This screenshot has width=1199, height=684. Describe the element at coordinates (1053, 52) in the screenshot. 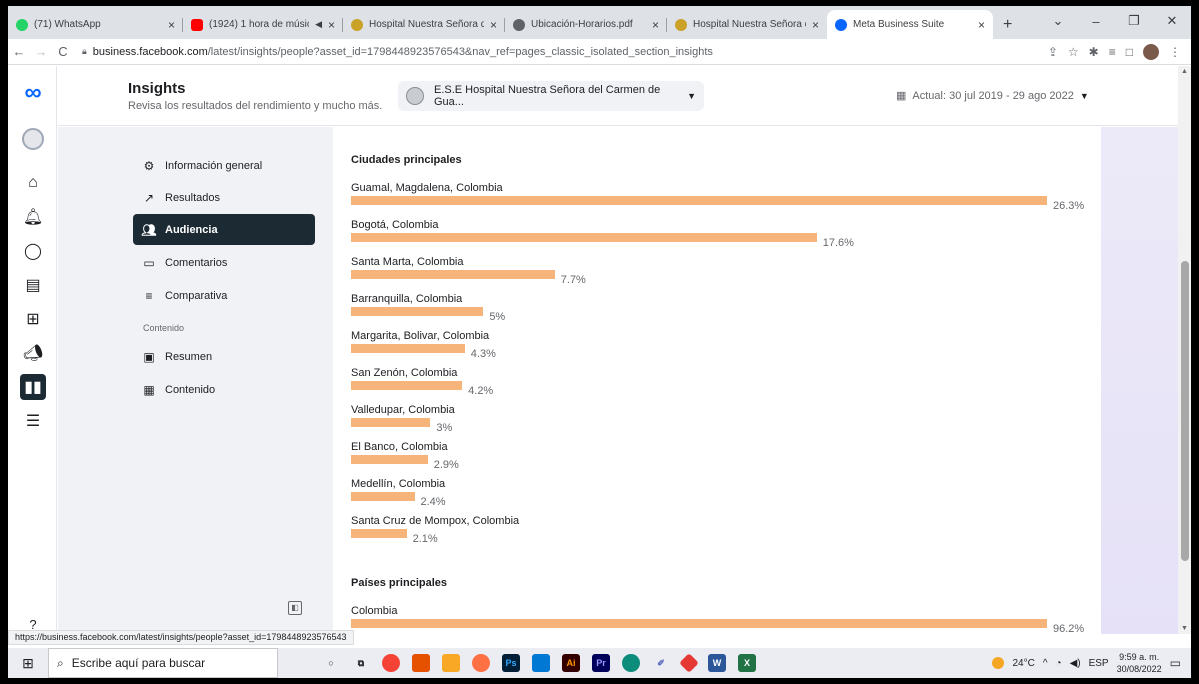

I see `share-icon: ⇪` at that location.